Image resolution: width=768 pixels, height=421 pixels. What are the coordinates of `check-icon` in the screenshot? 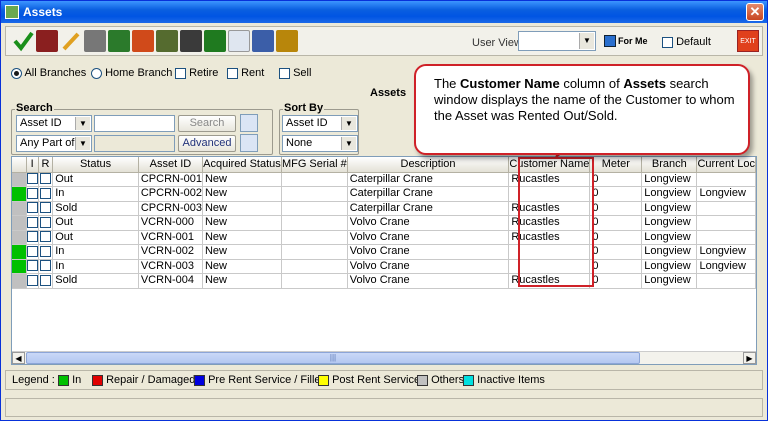 It's located at (23, 41).